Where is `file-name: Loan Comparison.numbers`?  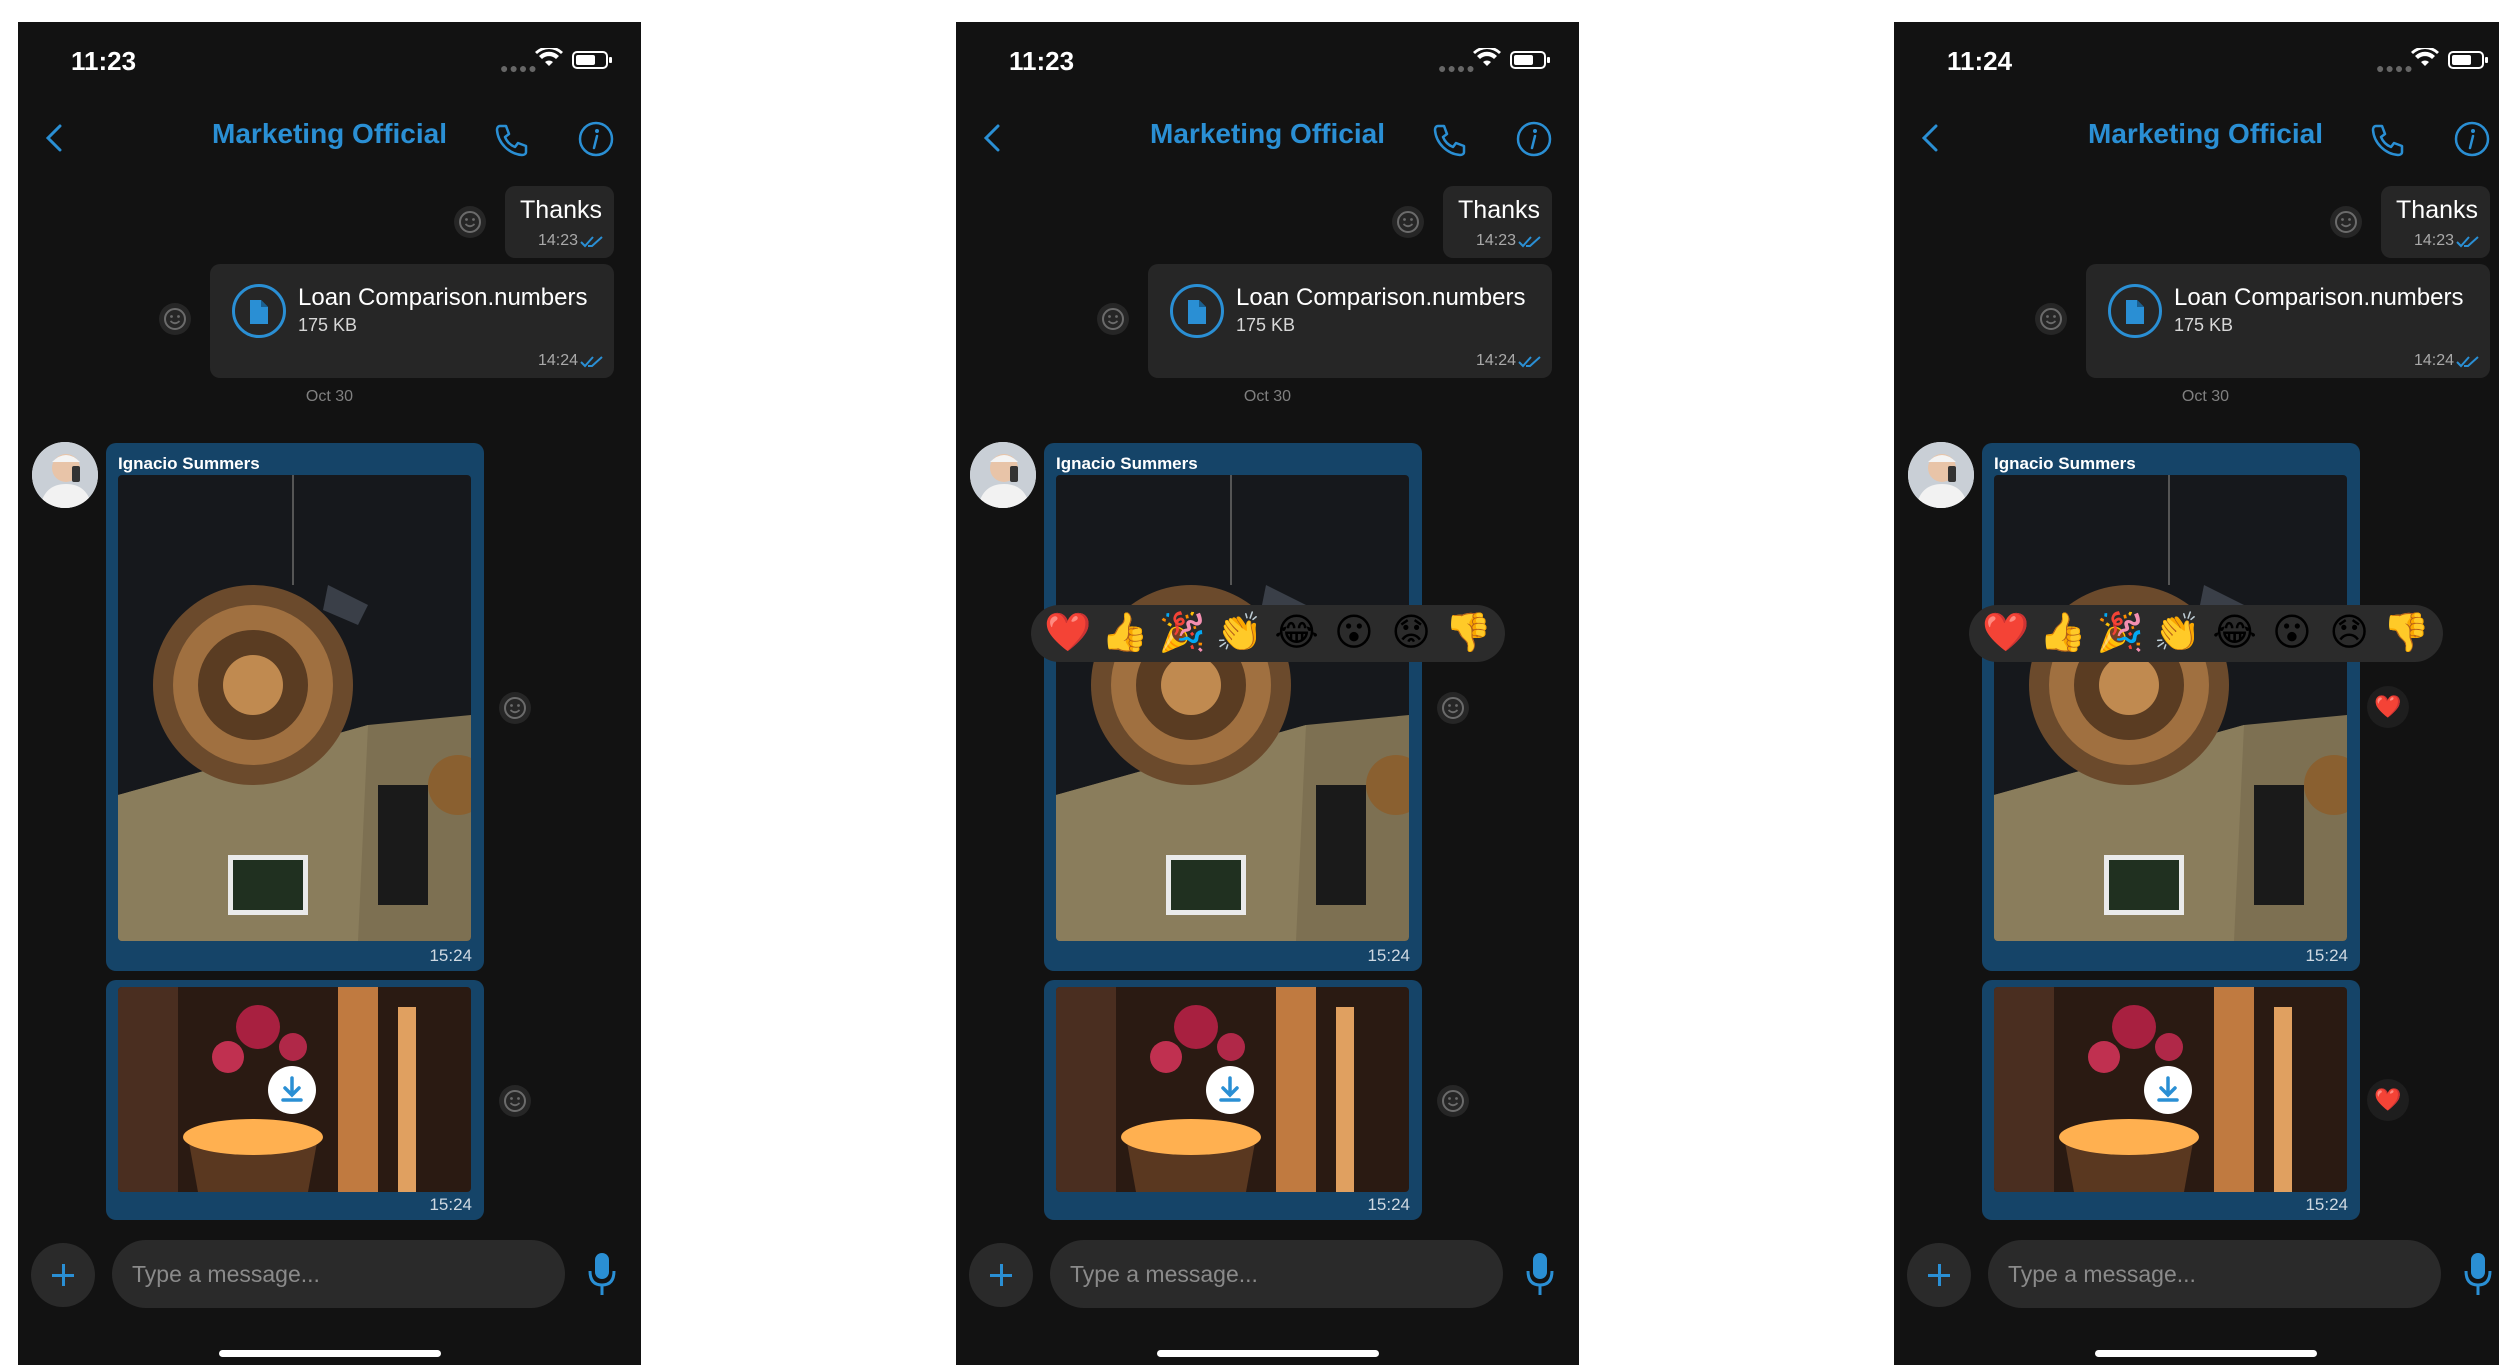 file-name: Loan Comparison.numbers is located at coordinates (443, 297).